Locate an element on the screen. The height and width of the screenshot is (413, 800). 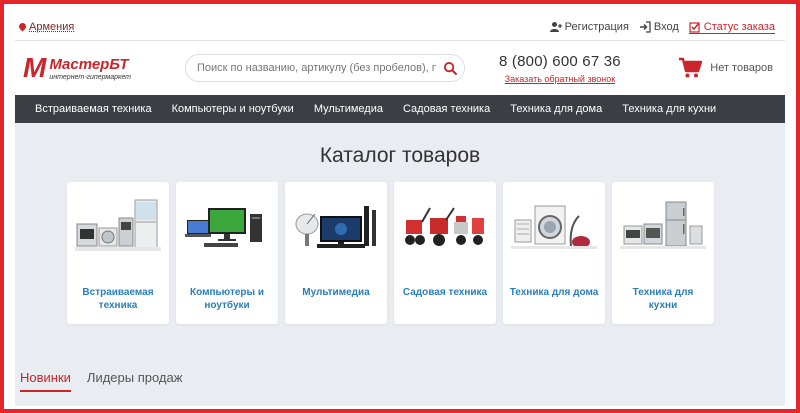
logo-letter: М is located at coordinates (35, 67).